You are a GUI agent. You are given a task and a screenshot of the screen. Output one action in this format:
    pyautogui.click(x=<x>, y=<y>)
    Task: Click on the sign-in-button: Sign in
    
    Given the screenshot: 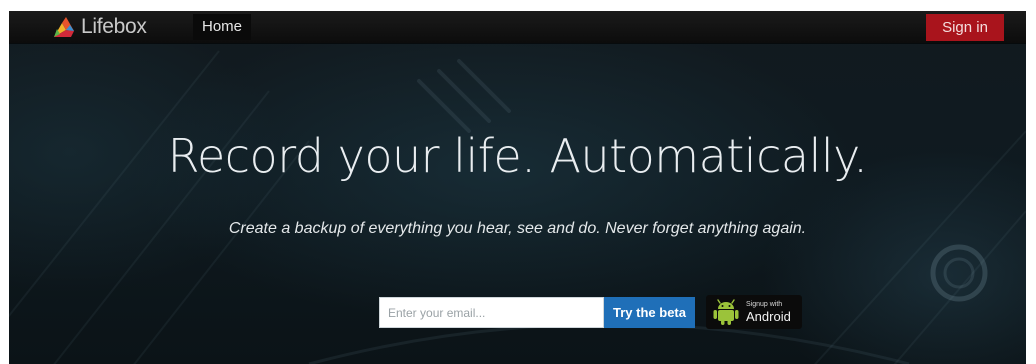 What is the action you would take?
    pyautogui.click(x=965, y=27)
    